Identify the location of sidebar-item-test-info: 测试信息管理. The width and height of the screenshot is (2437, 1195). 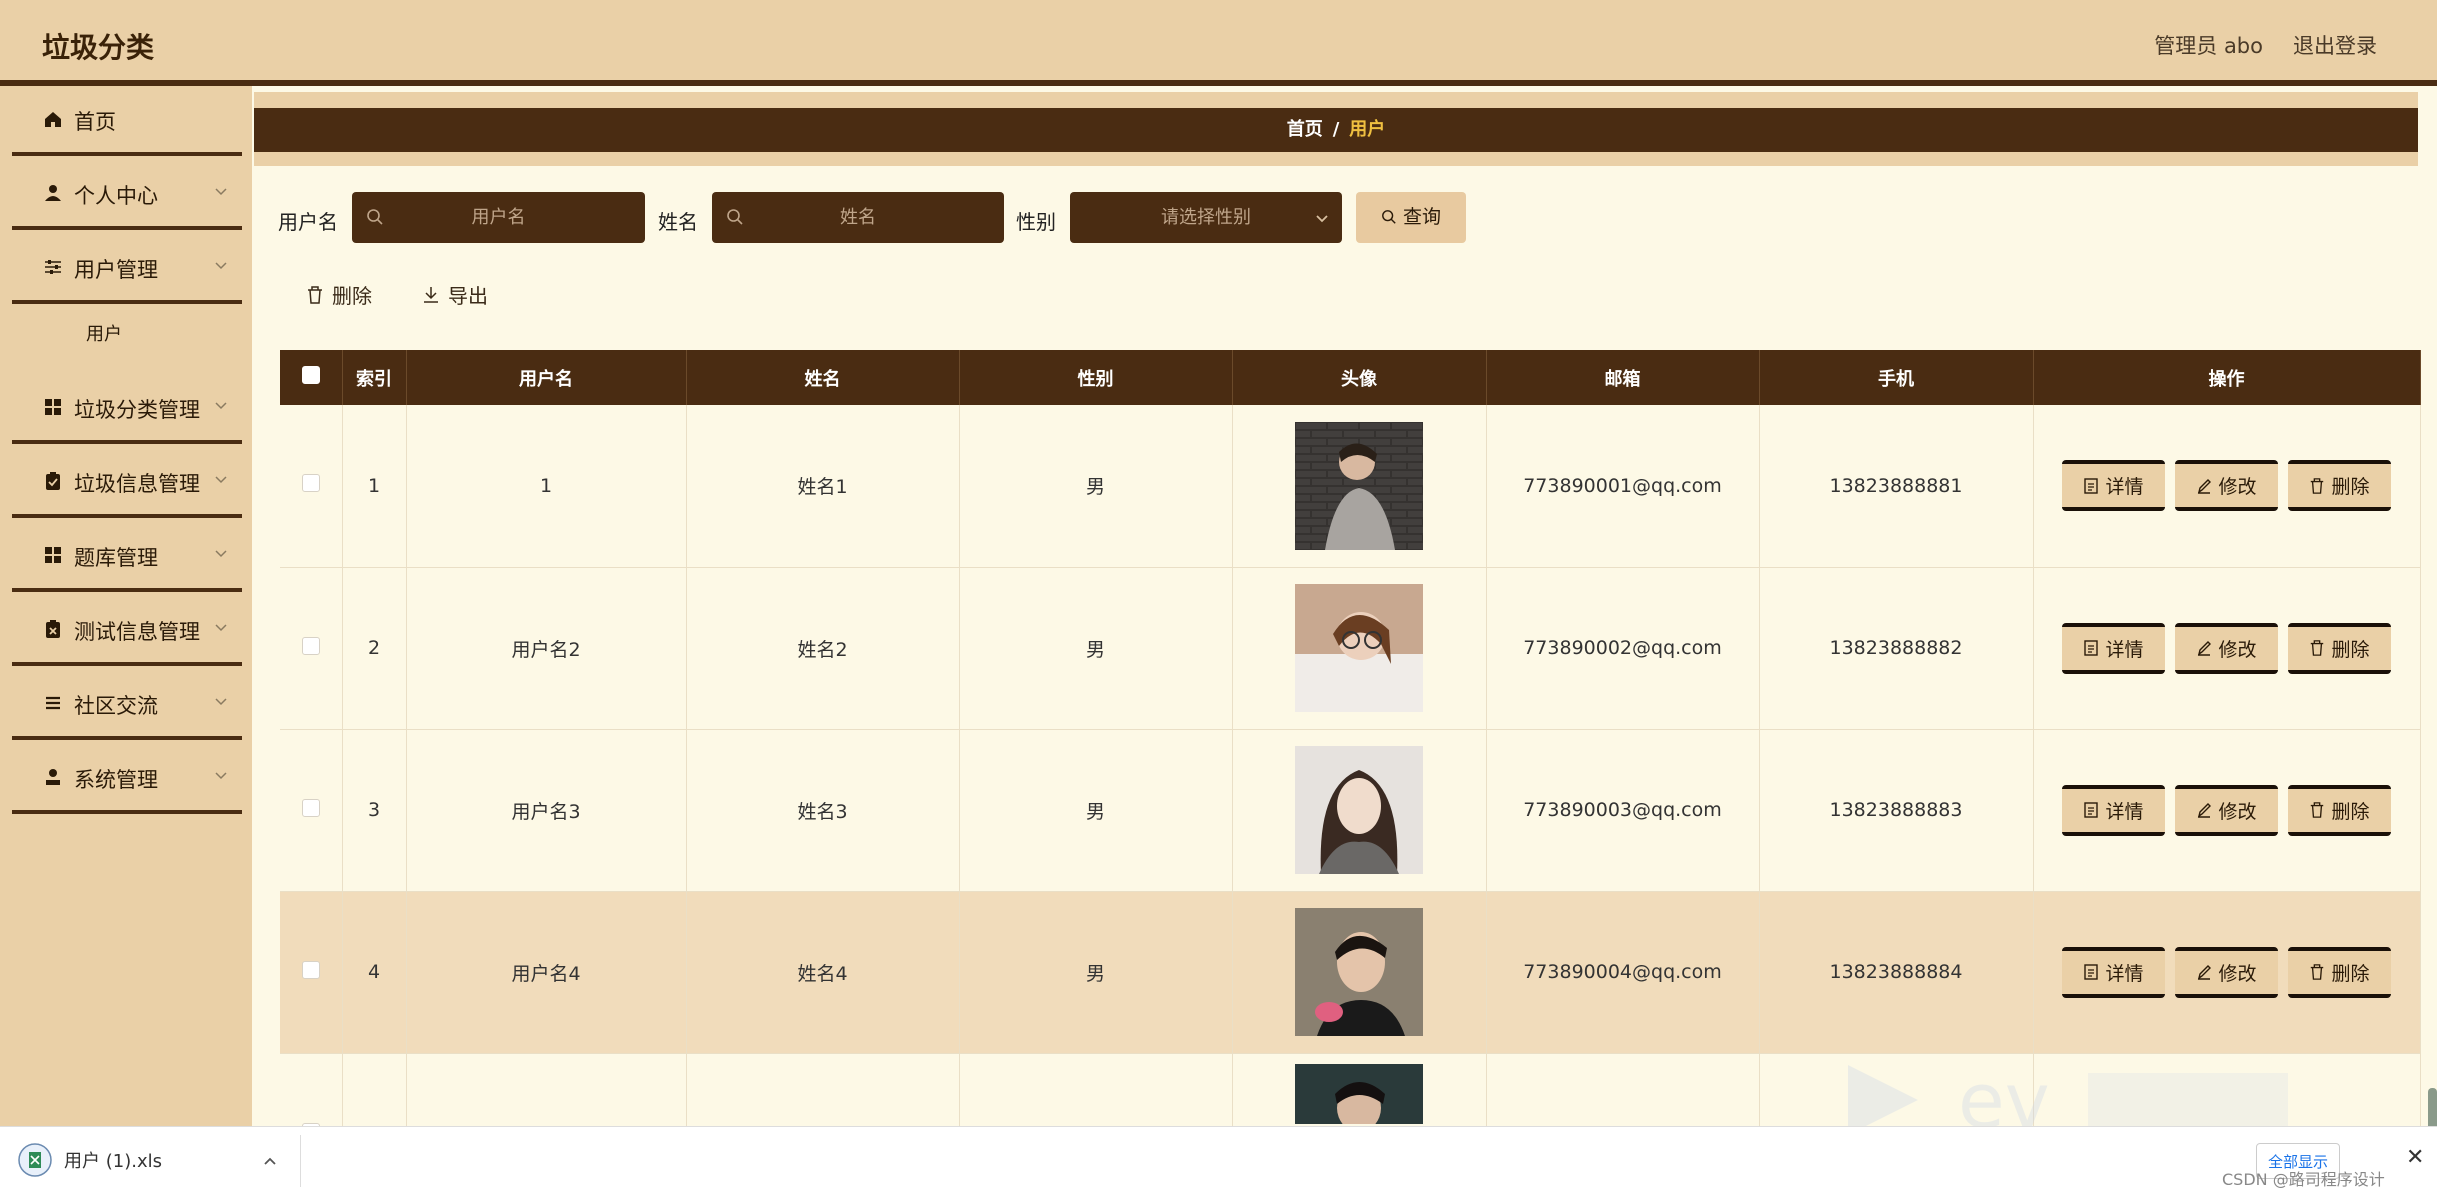
(127, 631).